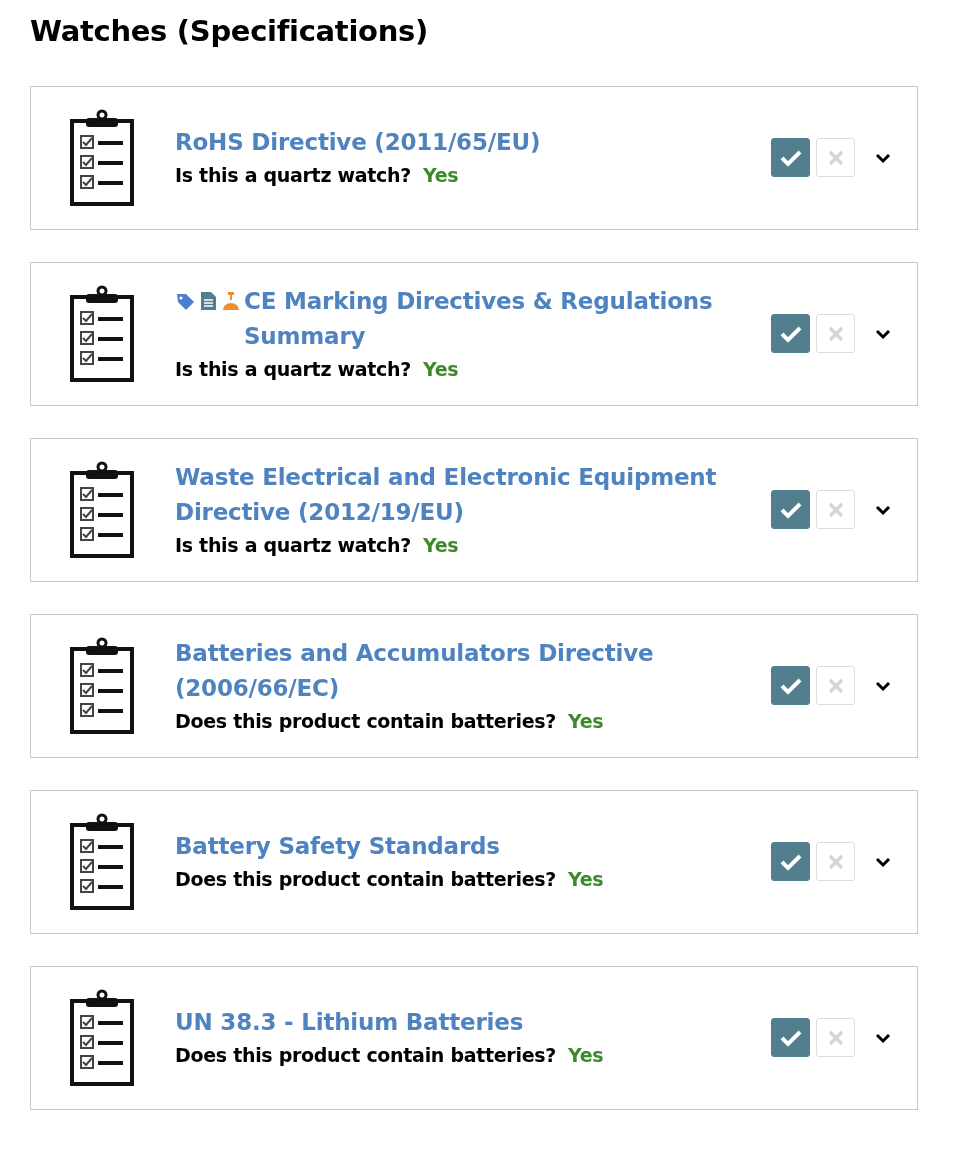 The image size is (966, 1149). I want to click on requirement-link: CE Marking Directives & Regulations Summary, so click(487, 318).